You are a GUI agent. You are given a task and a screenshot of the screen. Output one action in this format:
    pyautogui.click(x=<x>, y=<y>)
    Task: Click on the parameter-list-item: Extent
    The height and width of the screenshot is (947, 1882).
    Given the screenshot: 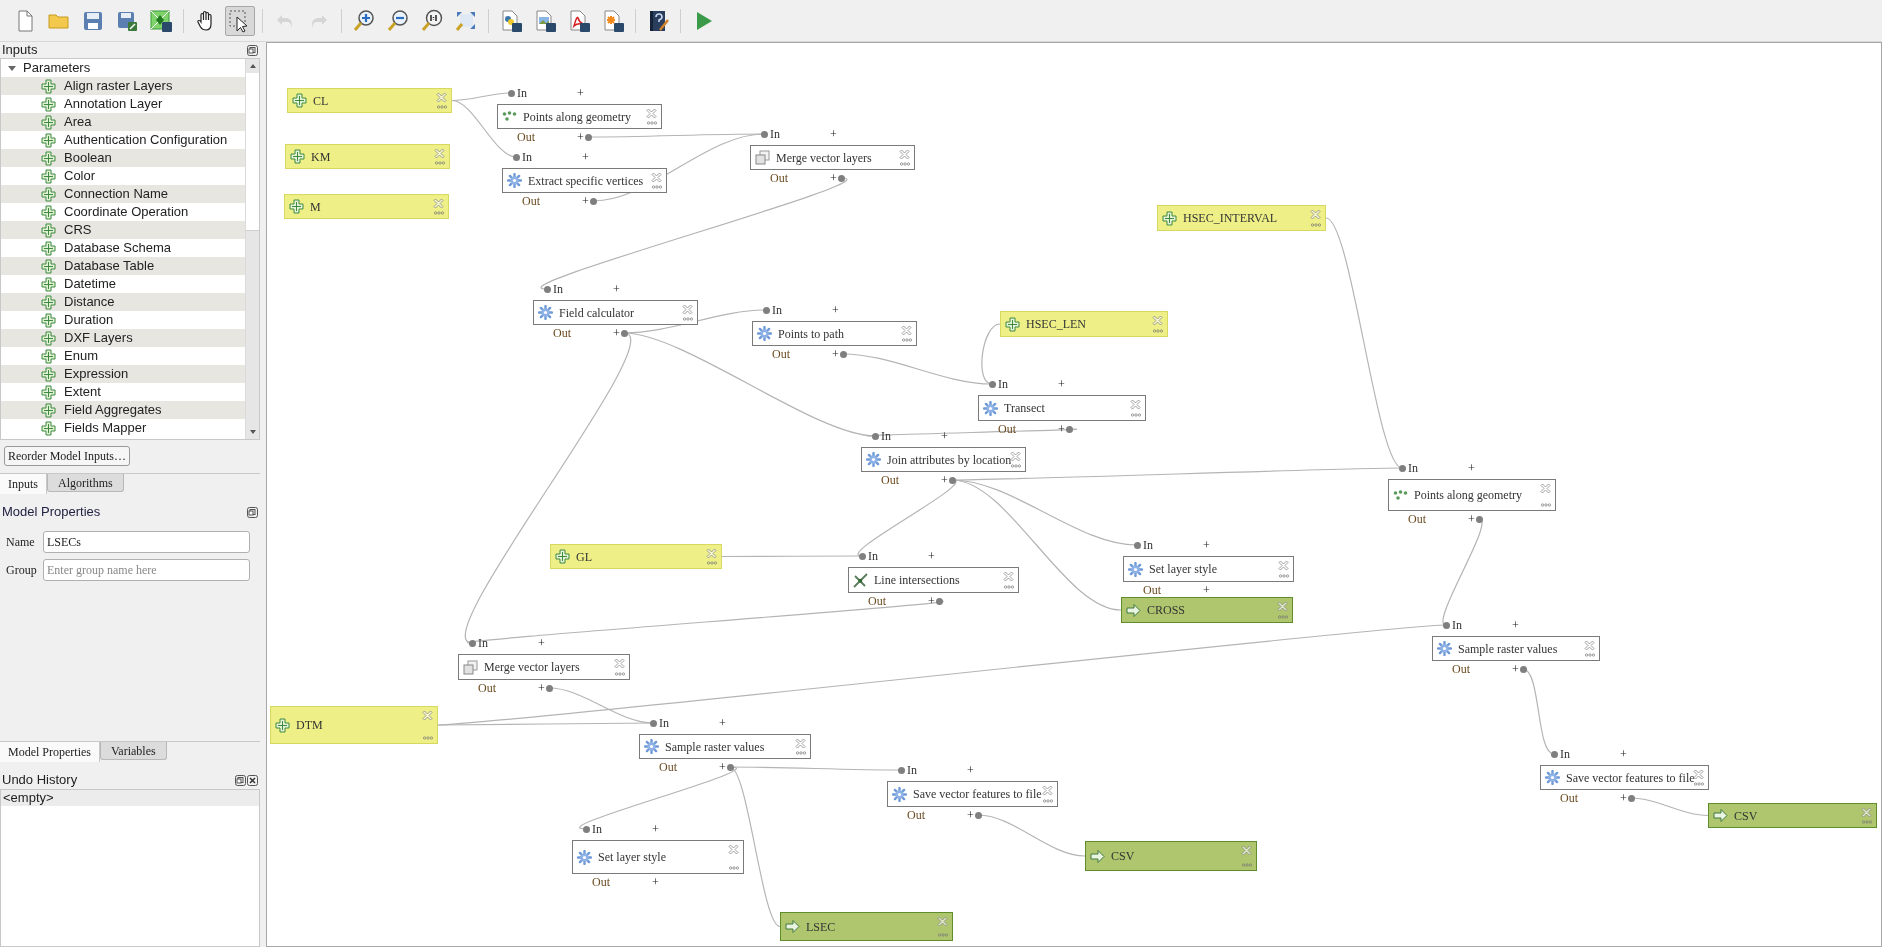 What is the action you would take?
    pyautogui.click(x=82, y=392)
    